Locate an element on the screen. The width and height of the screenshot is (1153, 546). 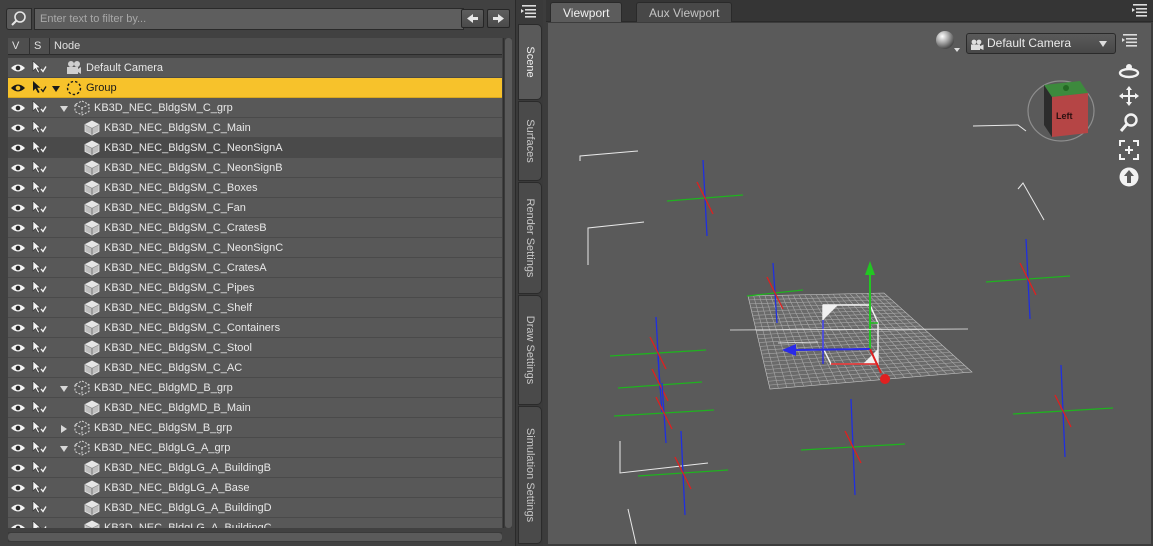
tree-row: KB3D_NEC_BldgLG_A_BuildingD is located at coordinates (255, 508).